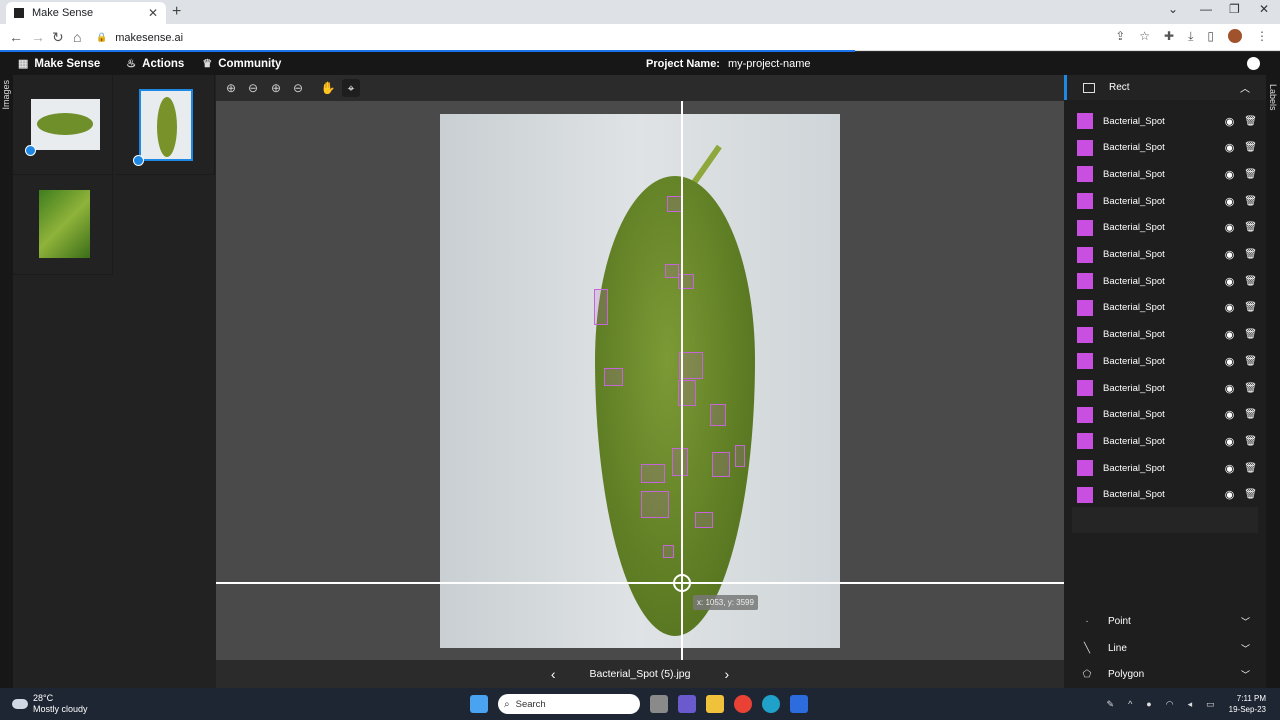 This screenshot has width=1280, height=720. Describe the element at coordinates (38, 37) in the screenshot. I see `forward-icon: →` at that location.